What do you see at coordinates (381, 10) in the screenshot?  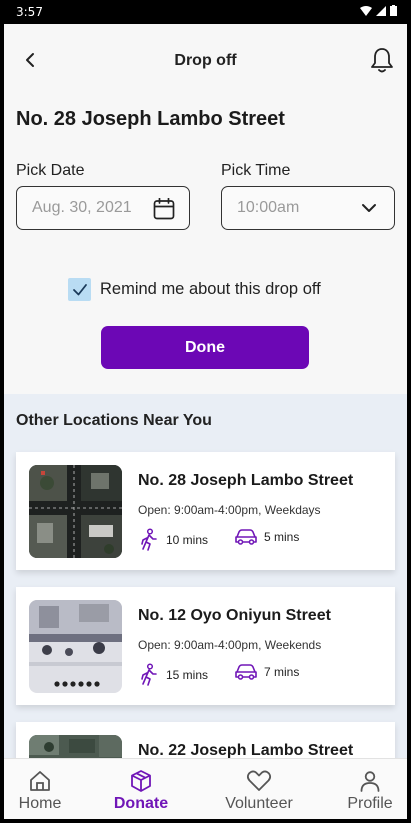 I see `signal-icon` at bounding box center [381, 10].